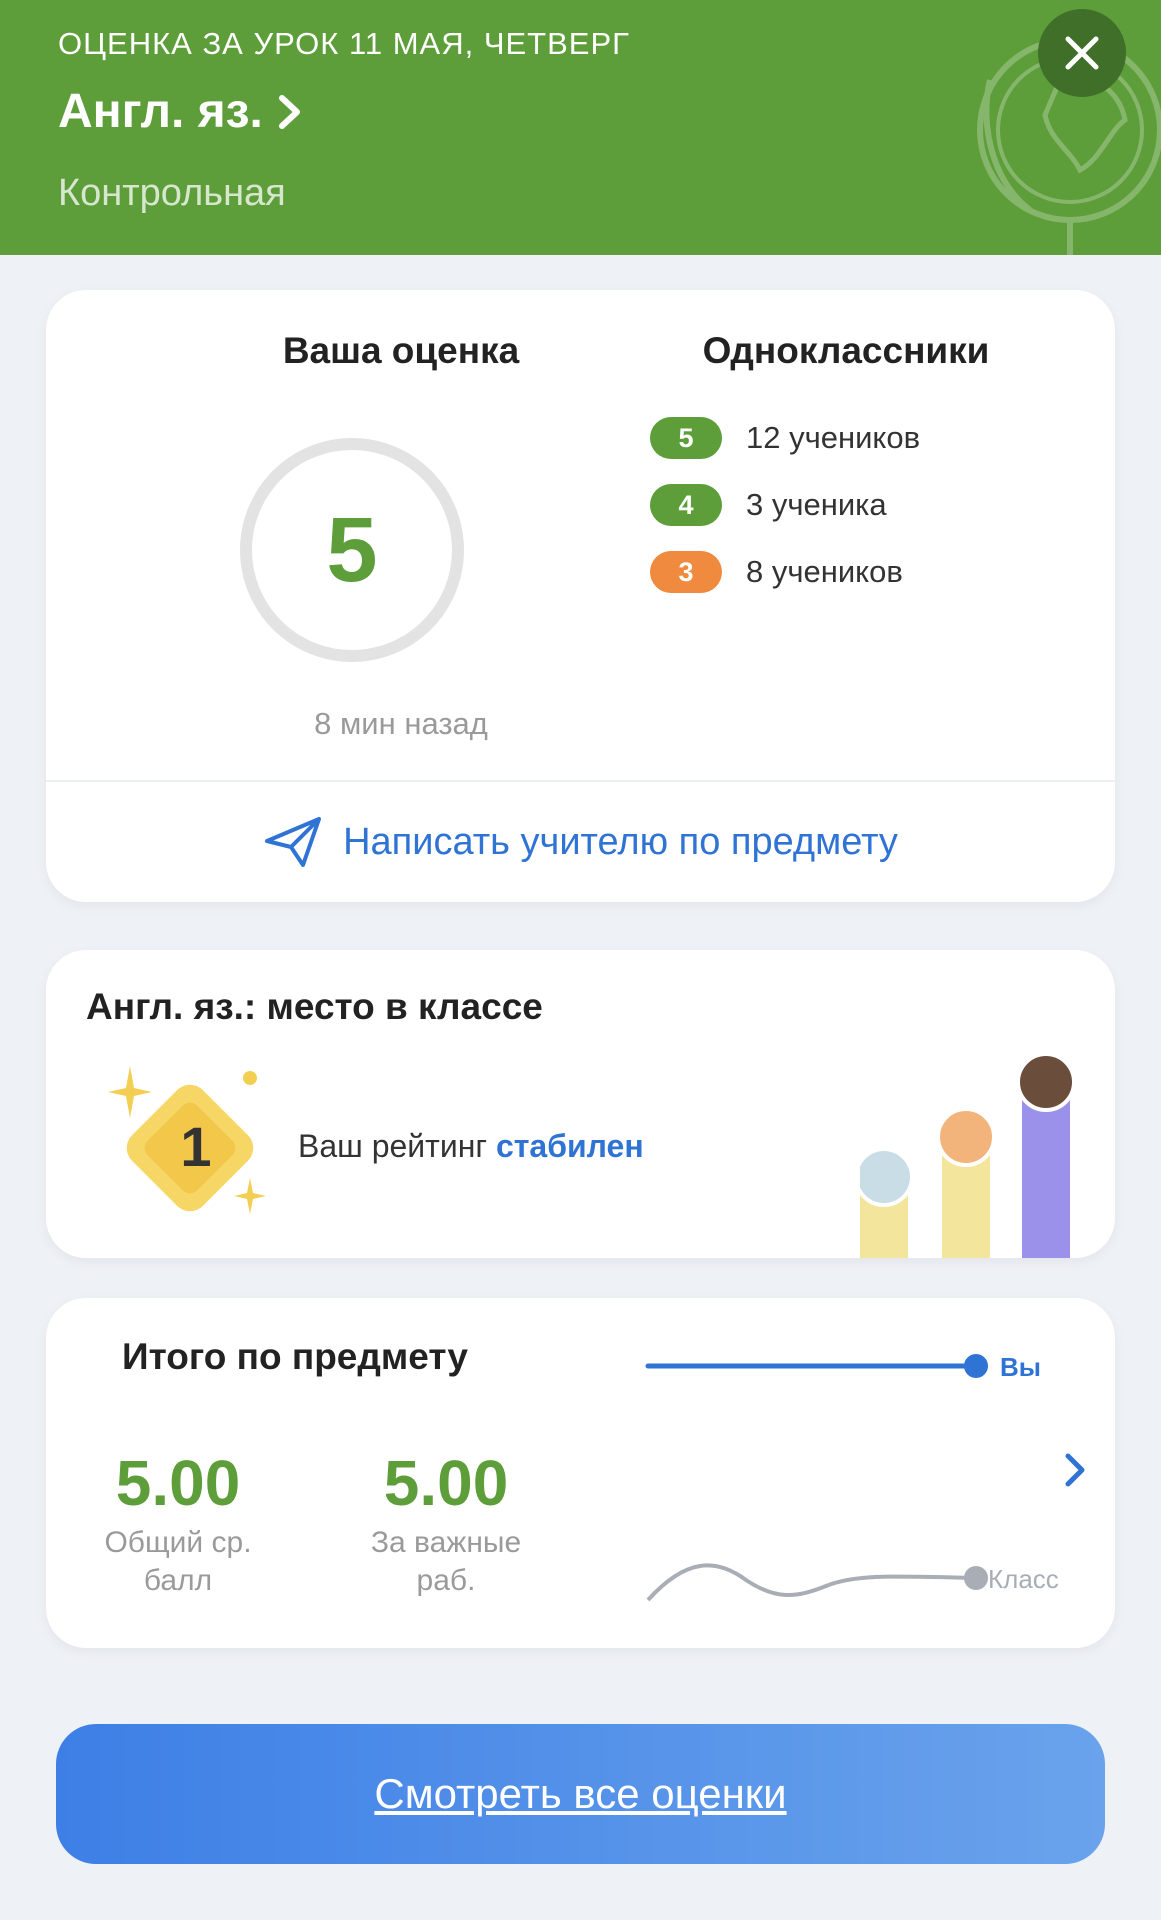 The width and height of the screenshot is (1161, 1920). Describe the element at coordinates (816, 504) in the screenshot. I see `student-count: 3 ученика` at that location.